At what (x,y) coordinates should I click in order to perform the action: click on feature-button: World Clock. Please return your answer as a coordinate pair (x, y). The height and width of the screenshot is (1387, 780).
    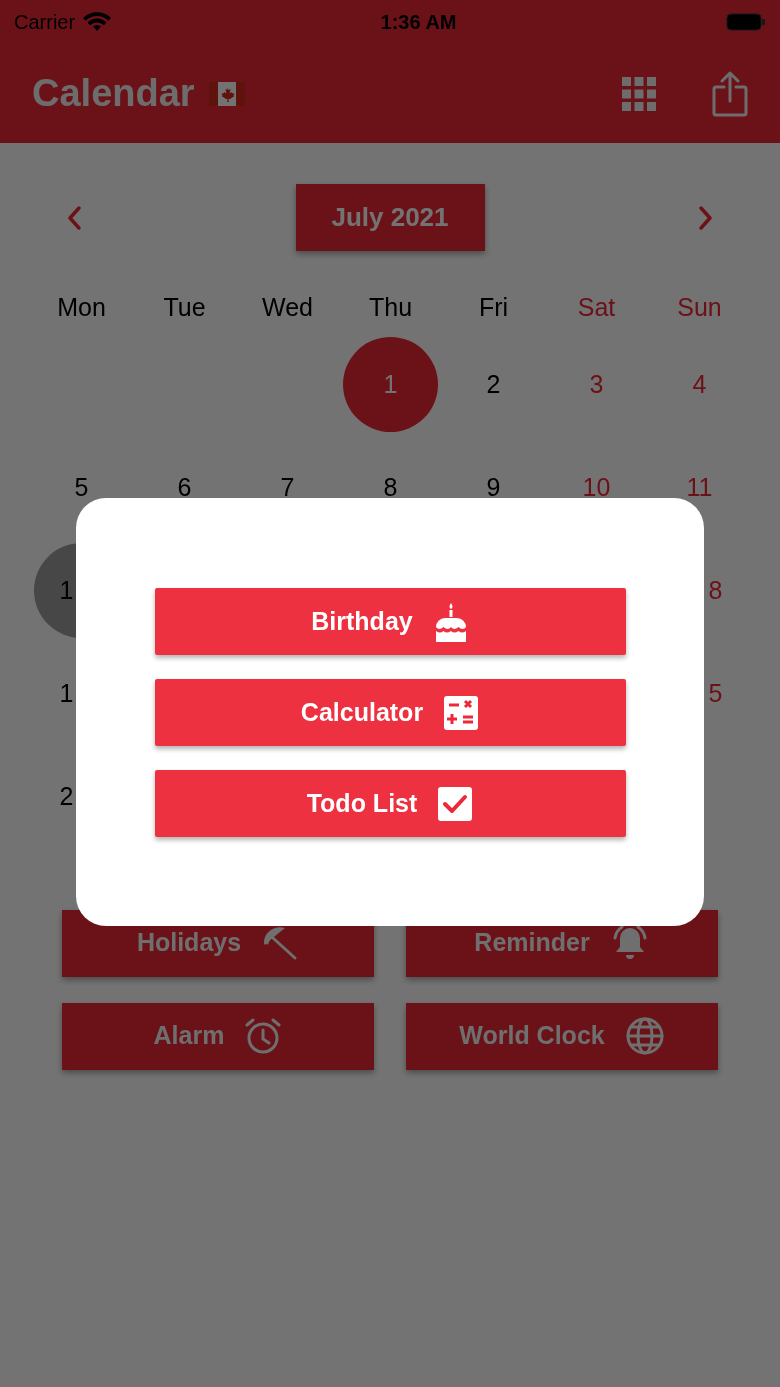
    Looking at the image, I should click on (562, 1036).